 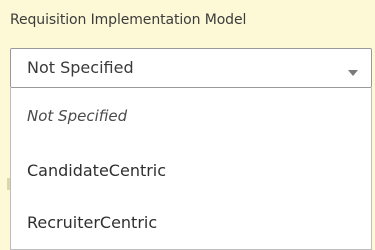 What do you see at coordinates (128, 20) in the screenshot?
I see `field-label: Requisition Implementation Model` at bounding box center [128, 20].